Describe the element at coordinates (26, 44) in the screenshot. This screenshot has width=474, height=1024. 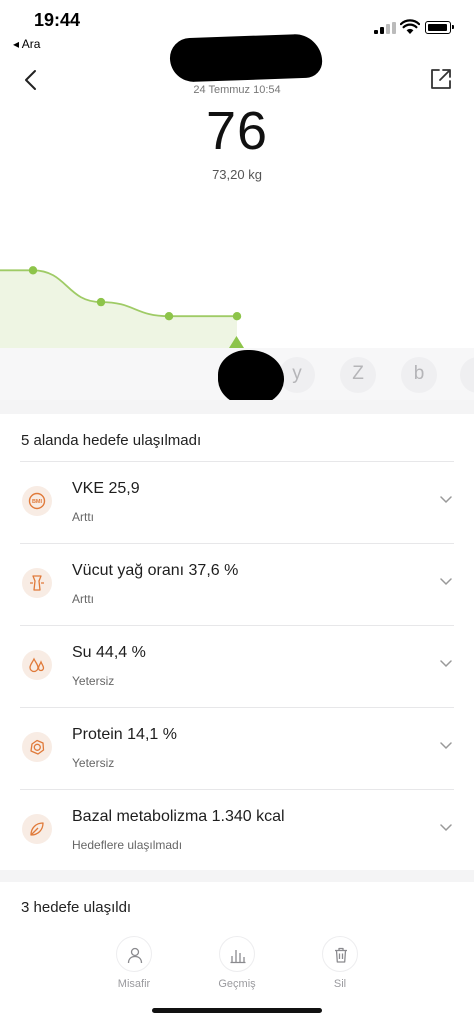
I see `back-to-app-link: ◂ Ara` at that location.